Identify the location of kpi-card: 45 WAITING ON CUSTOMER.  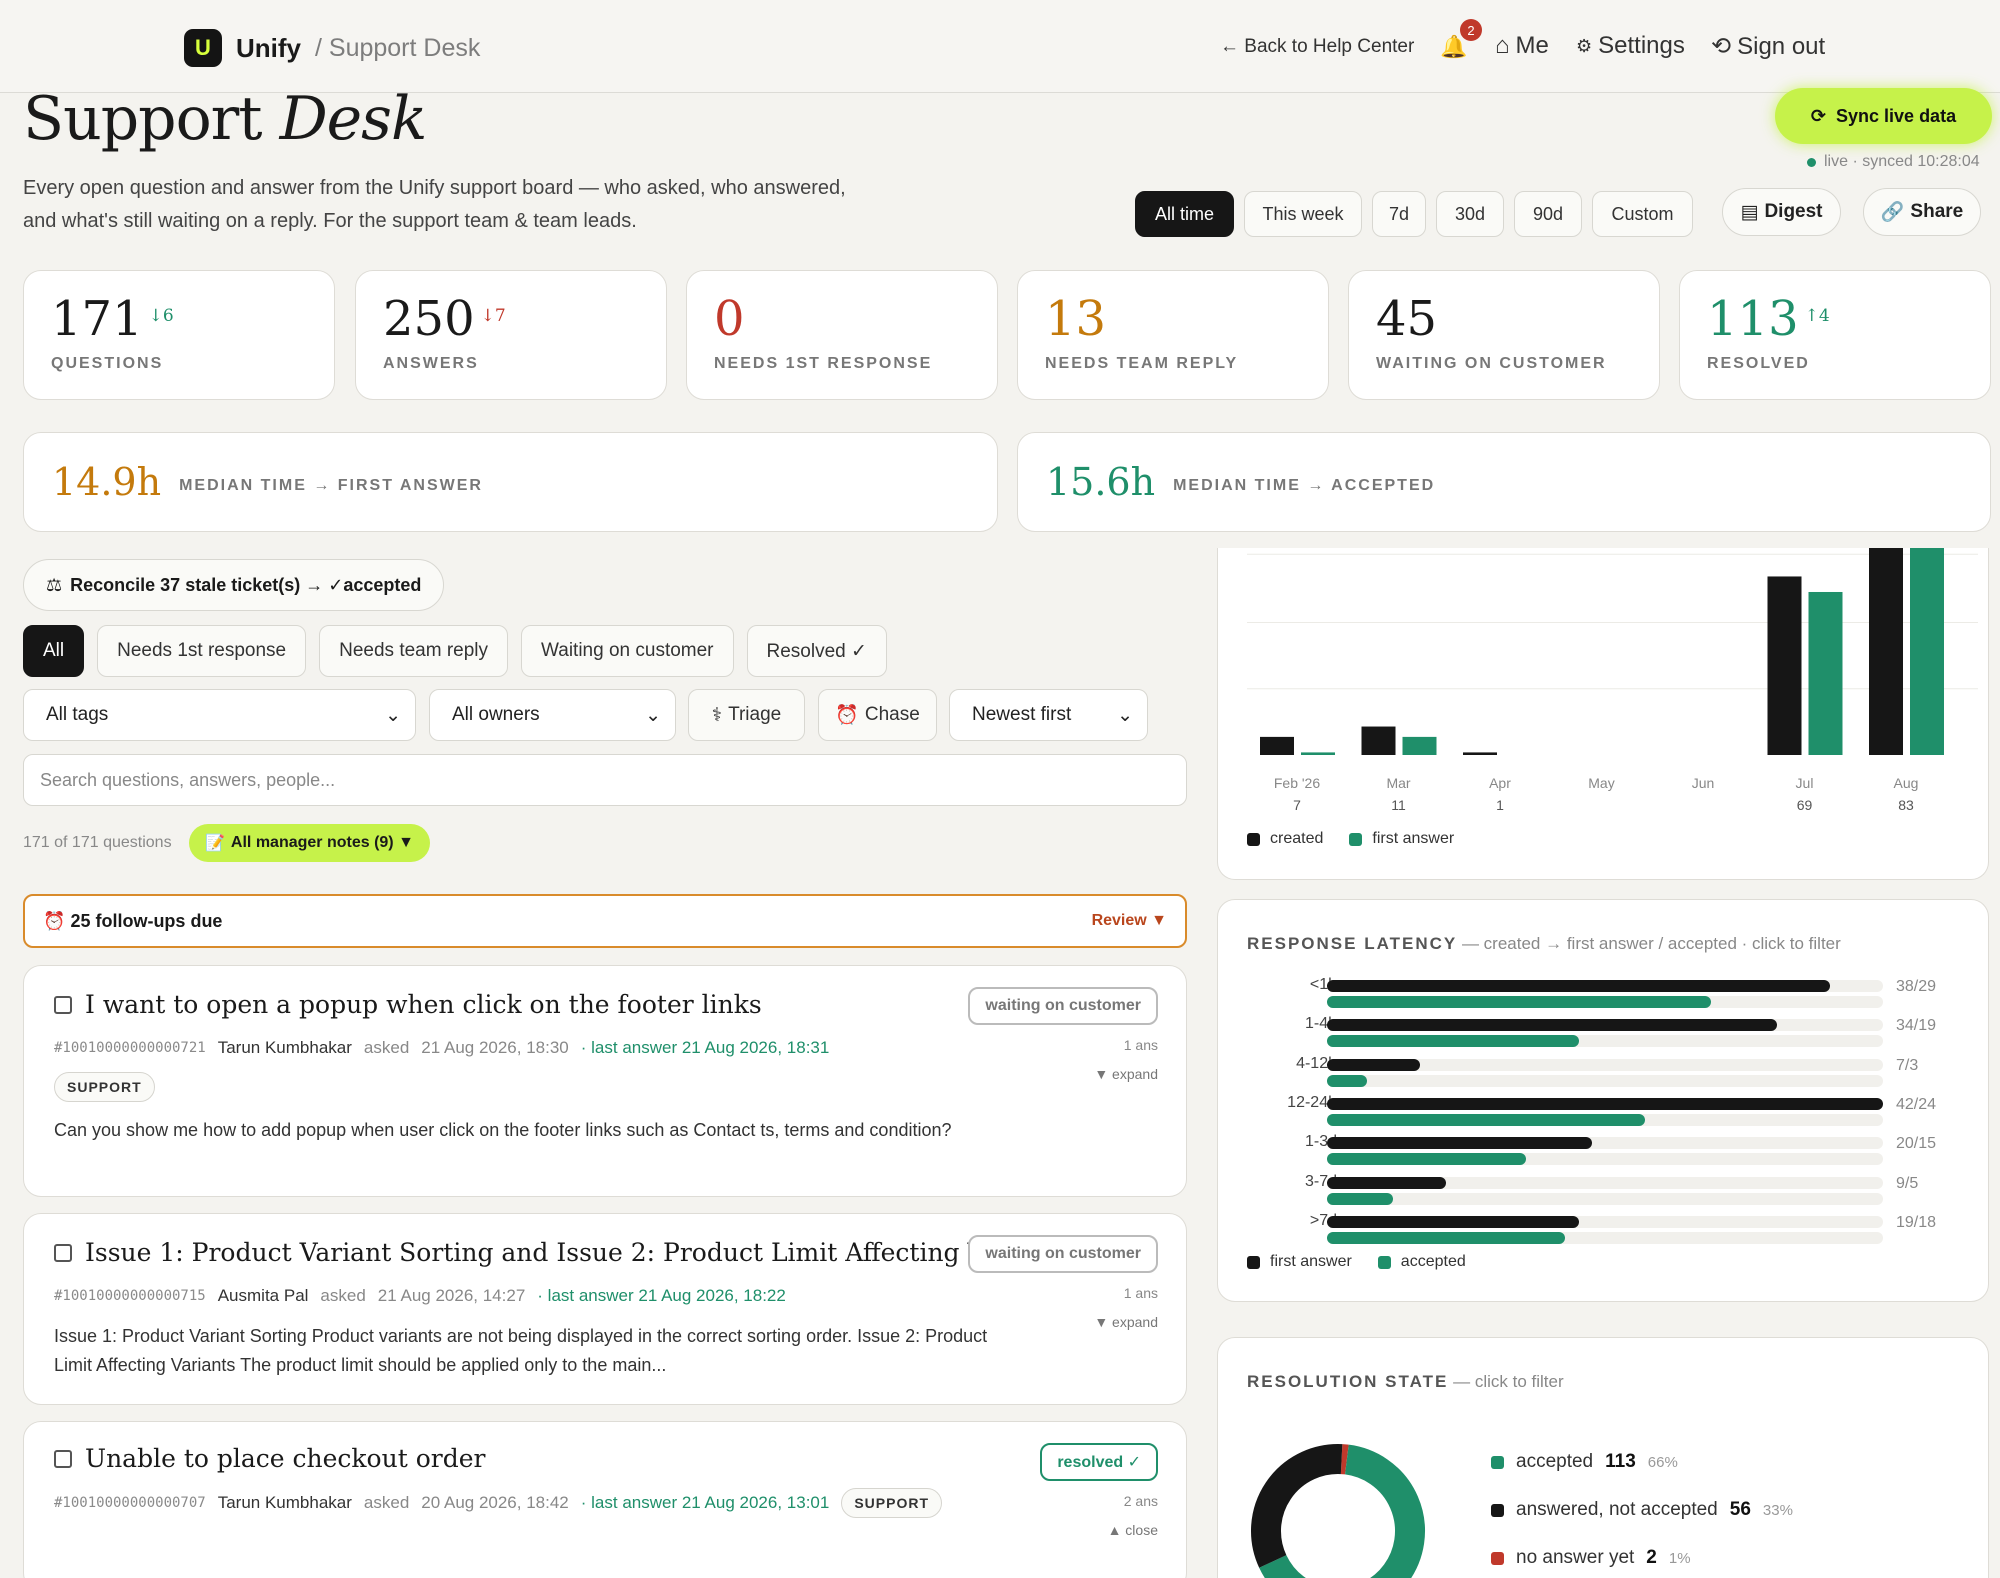
(1504, 335).